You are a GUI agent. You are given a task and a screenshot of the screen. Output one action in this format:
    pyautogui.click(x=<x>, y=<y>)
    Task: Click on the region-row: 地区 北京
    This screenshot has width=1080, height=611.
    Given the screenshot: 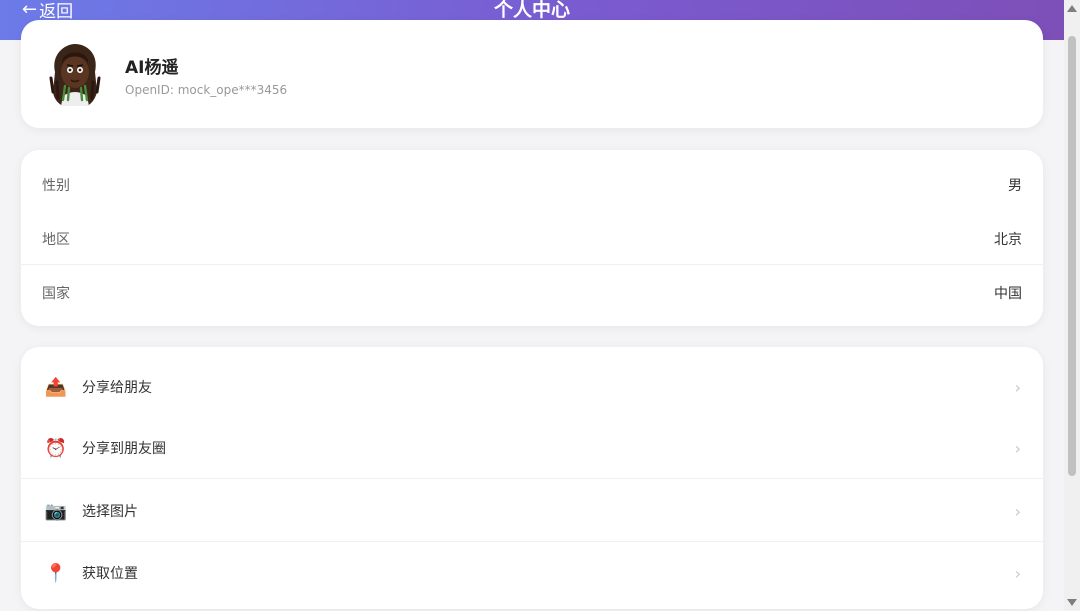 What is the action you would take?
    pyautogui.click(x=532, y=239)
    